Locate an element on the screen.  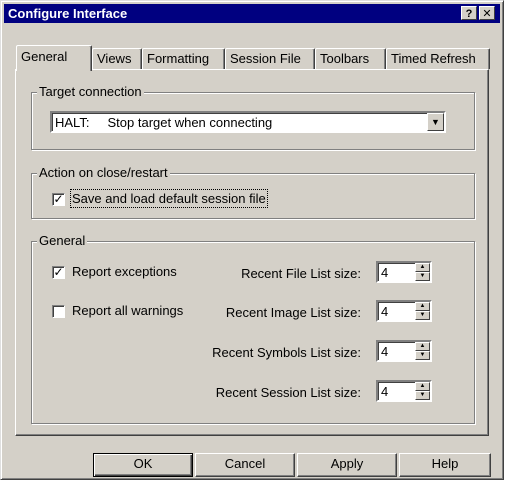
general-group-label: General is located at coordinates (62, 240).